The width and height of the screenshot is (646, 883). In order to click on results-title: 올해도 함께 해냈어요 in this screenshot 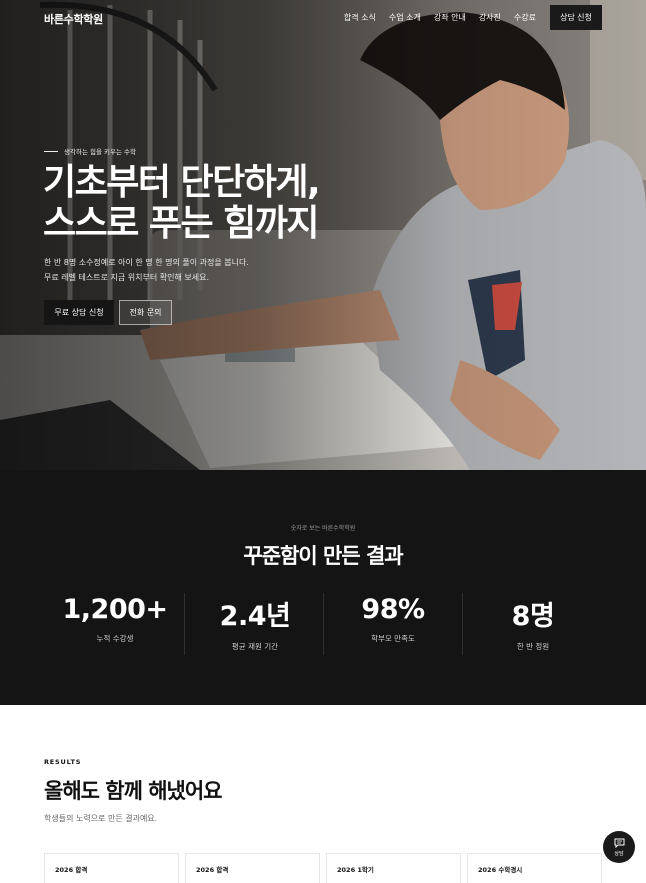, I will do `click(133, 791)`.